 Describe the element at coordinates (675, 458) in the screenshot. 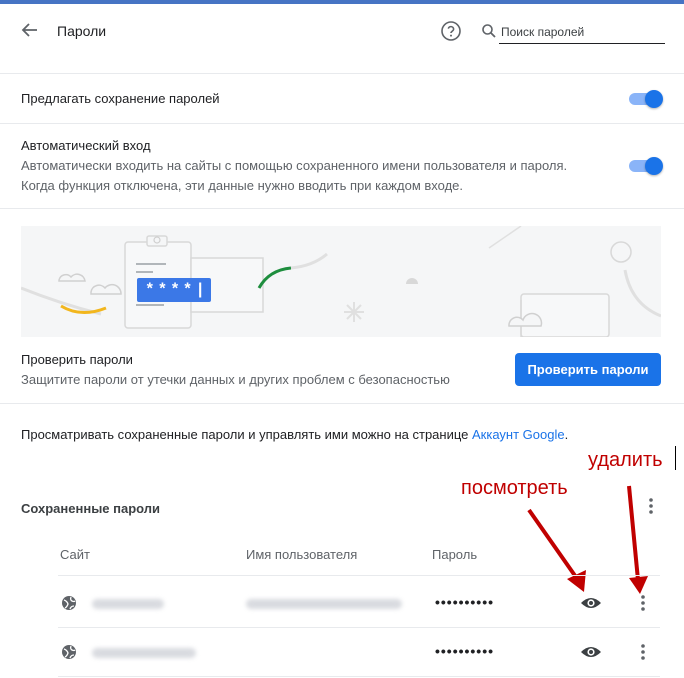

I see `text-cursor` at that location.